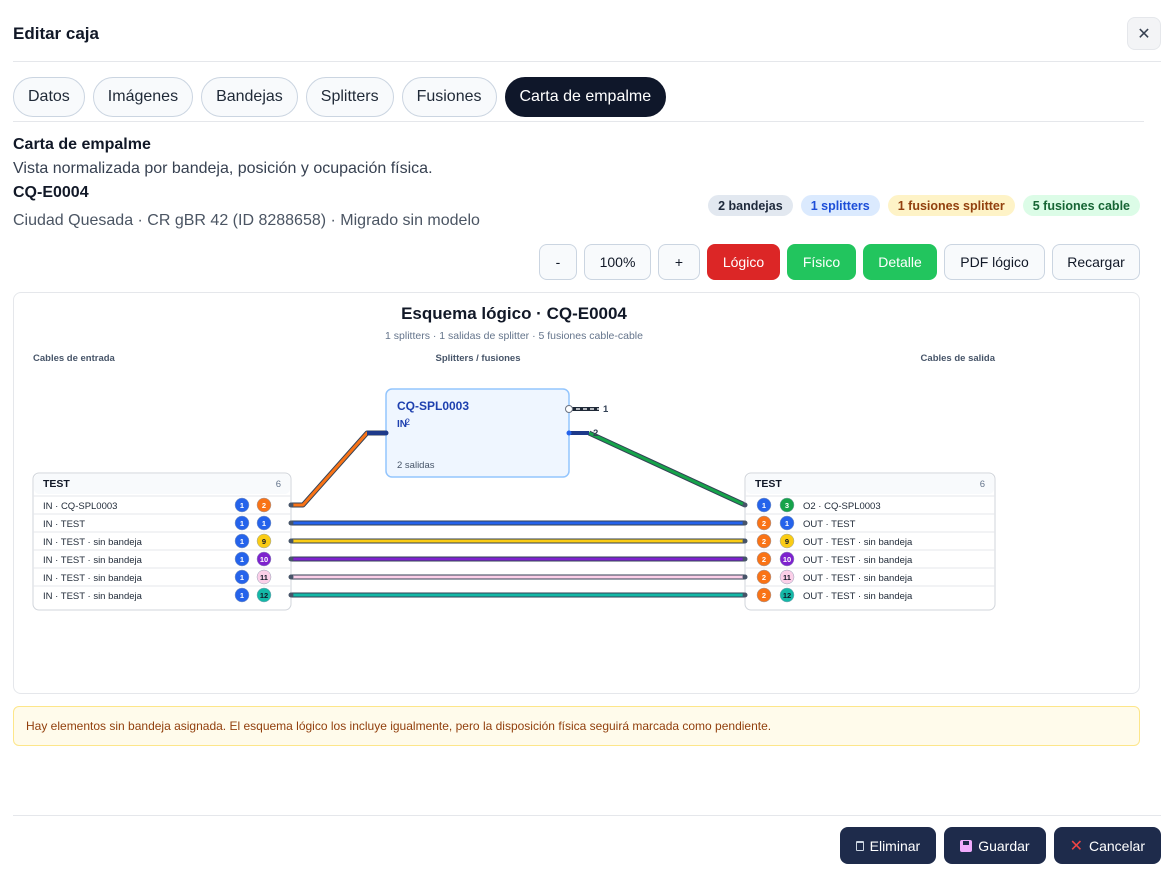 The width and height of the screenshot is (1176, 877). I want to click on splitter-out-2-label: 2, so click(595, 433).